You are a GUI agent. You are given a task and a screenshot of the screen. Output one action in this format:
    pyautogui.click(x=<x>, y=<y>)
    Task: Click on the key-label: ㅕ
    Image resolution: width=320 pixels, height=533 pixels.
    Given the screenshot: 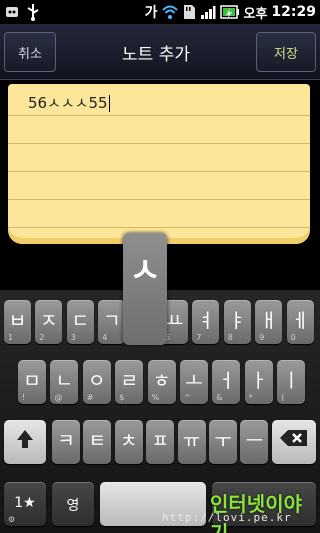 What is the action you would take?
    pyautogui.click(x=206, y=321)
    